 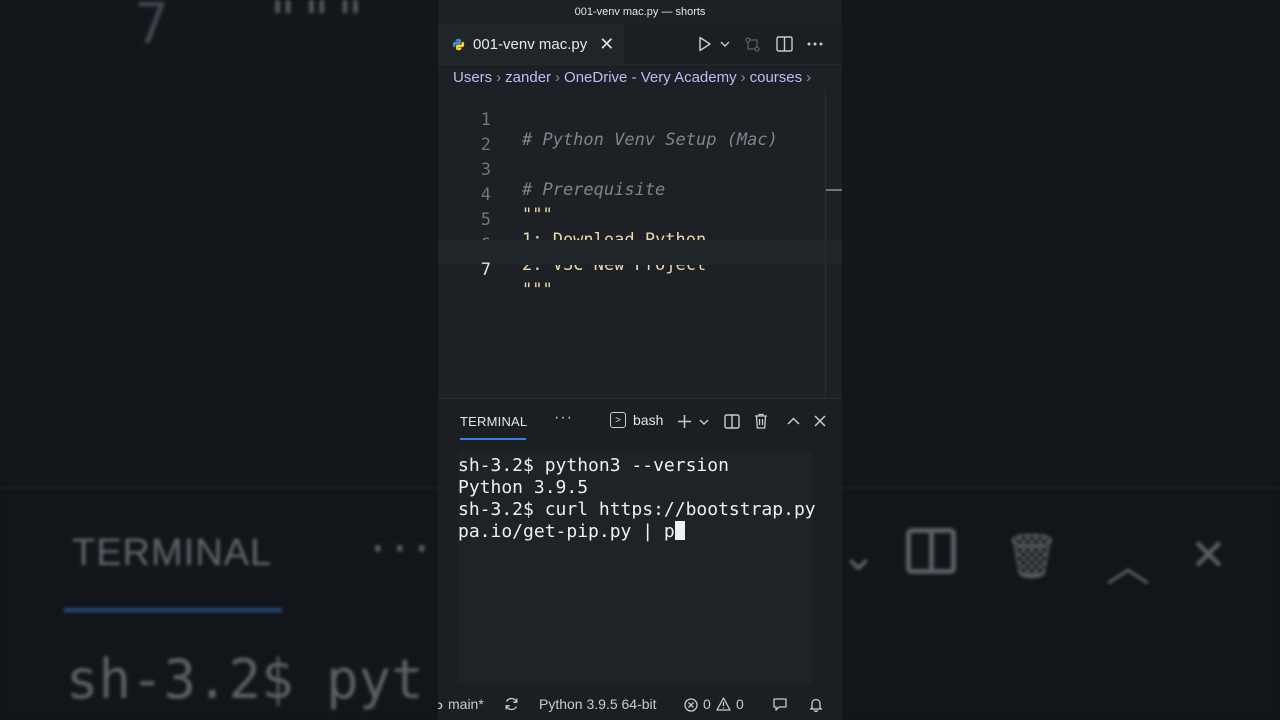 What do you see at coordinates (640, 270) in the screenshot?
I see `code-line-active: 7 """` at bounding box center [640, 270].